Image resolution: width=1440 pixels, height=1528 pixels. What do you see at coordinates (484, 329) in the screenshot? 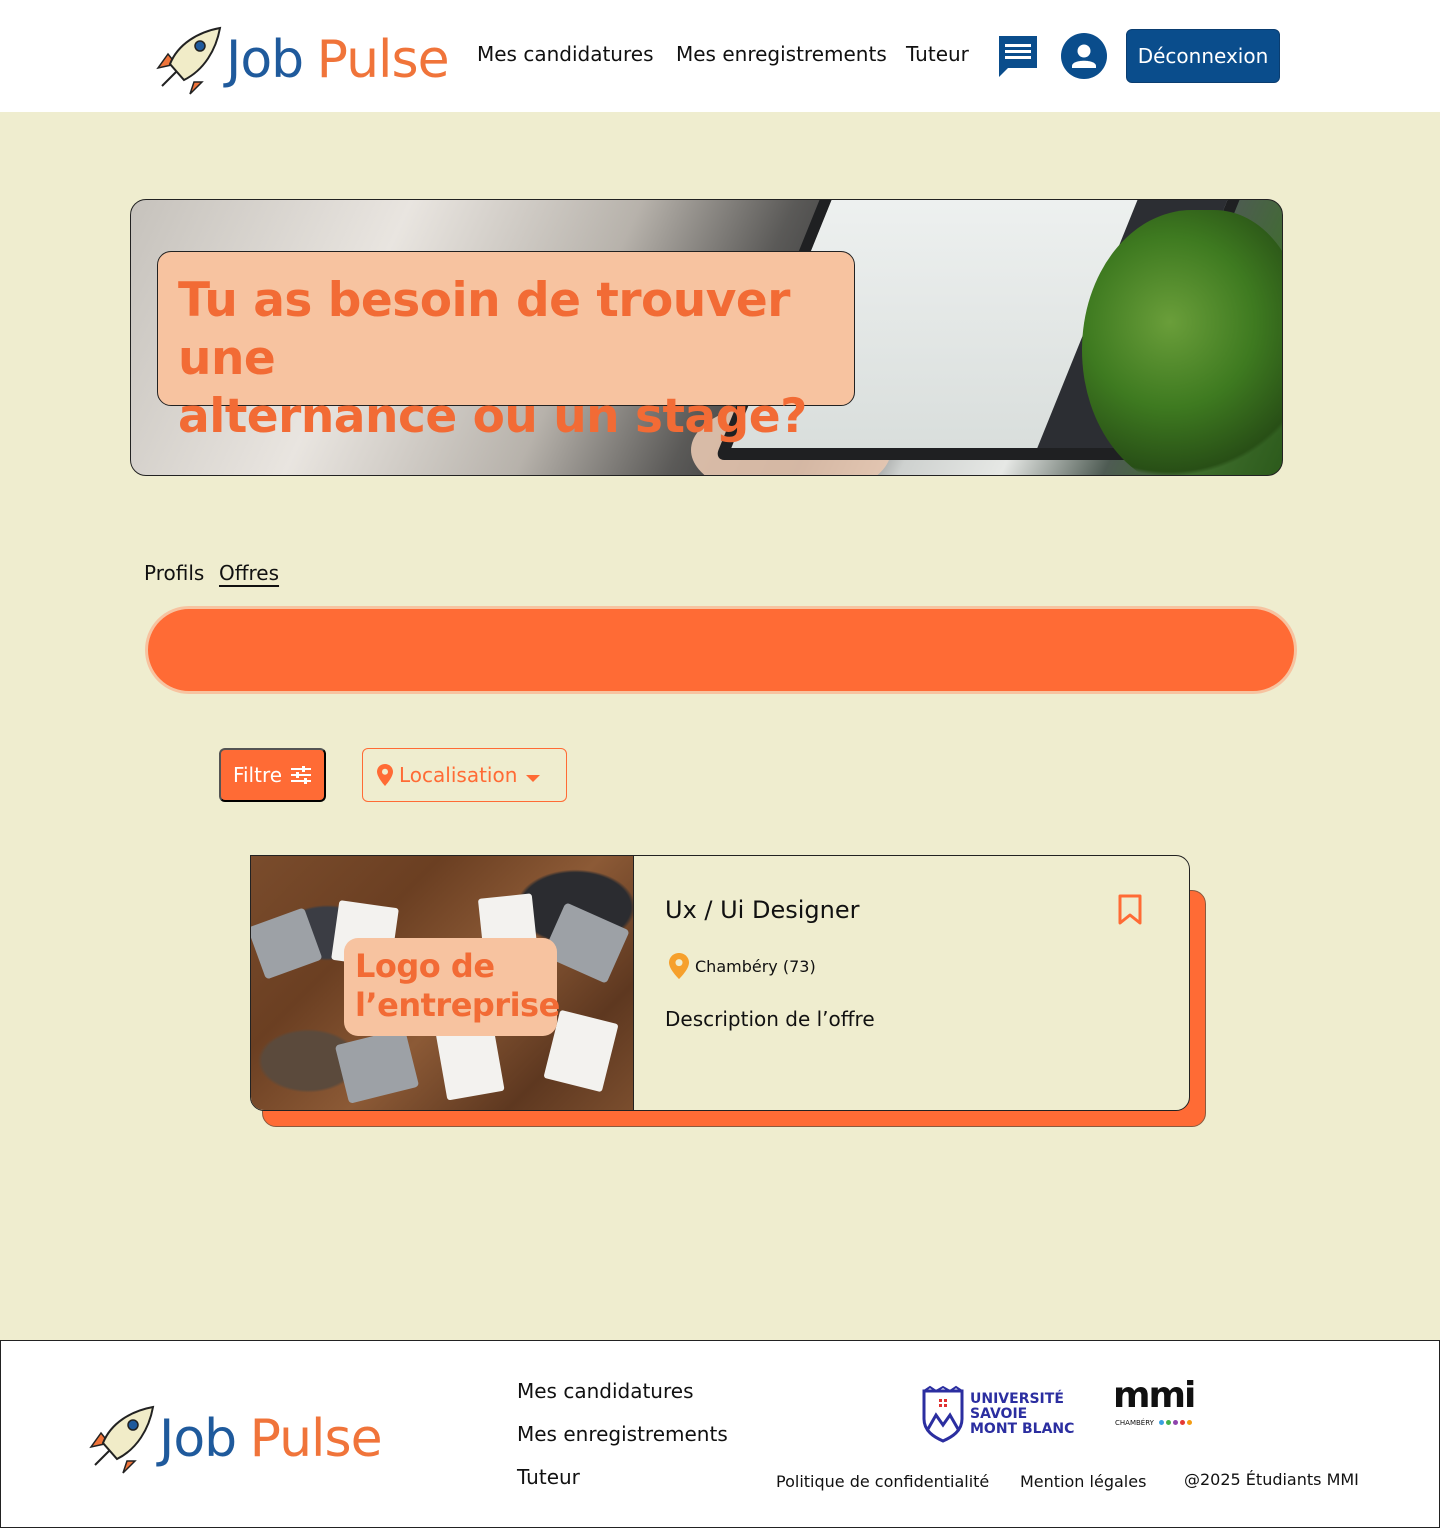
I see `hero-headline-line1: Tu as besoin de trouver une` at bounding box center [484, 329].